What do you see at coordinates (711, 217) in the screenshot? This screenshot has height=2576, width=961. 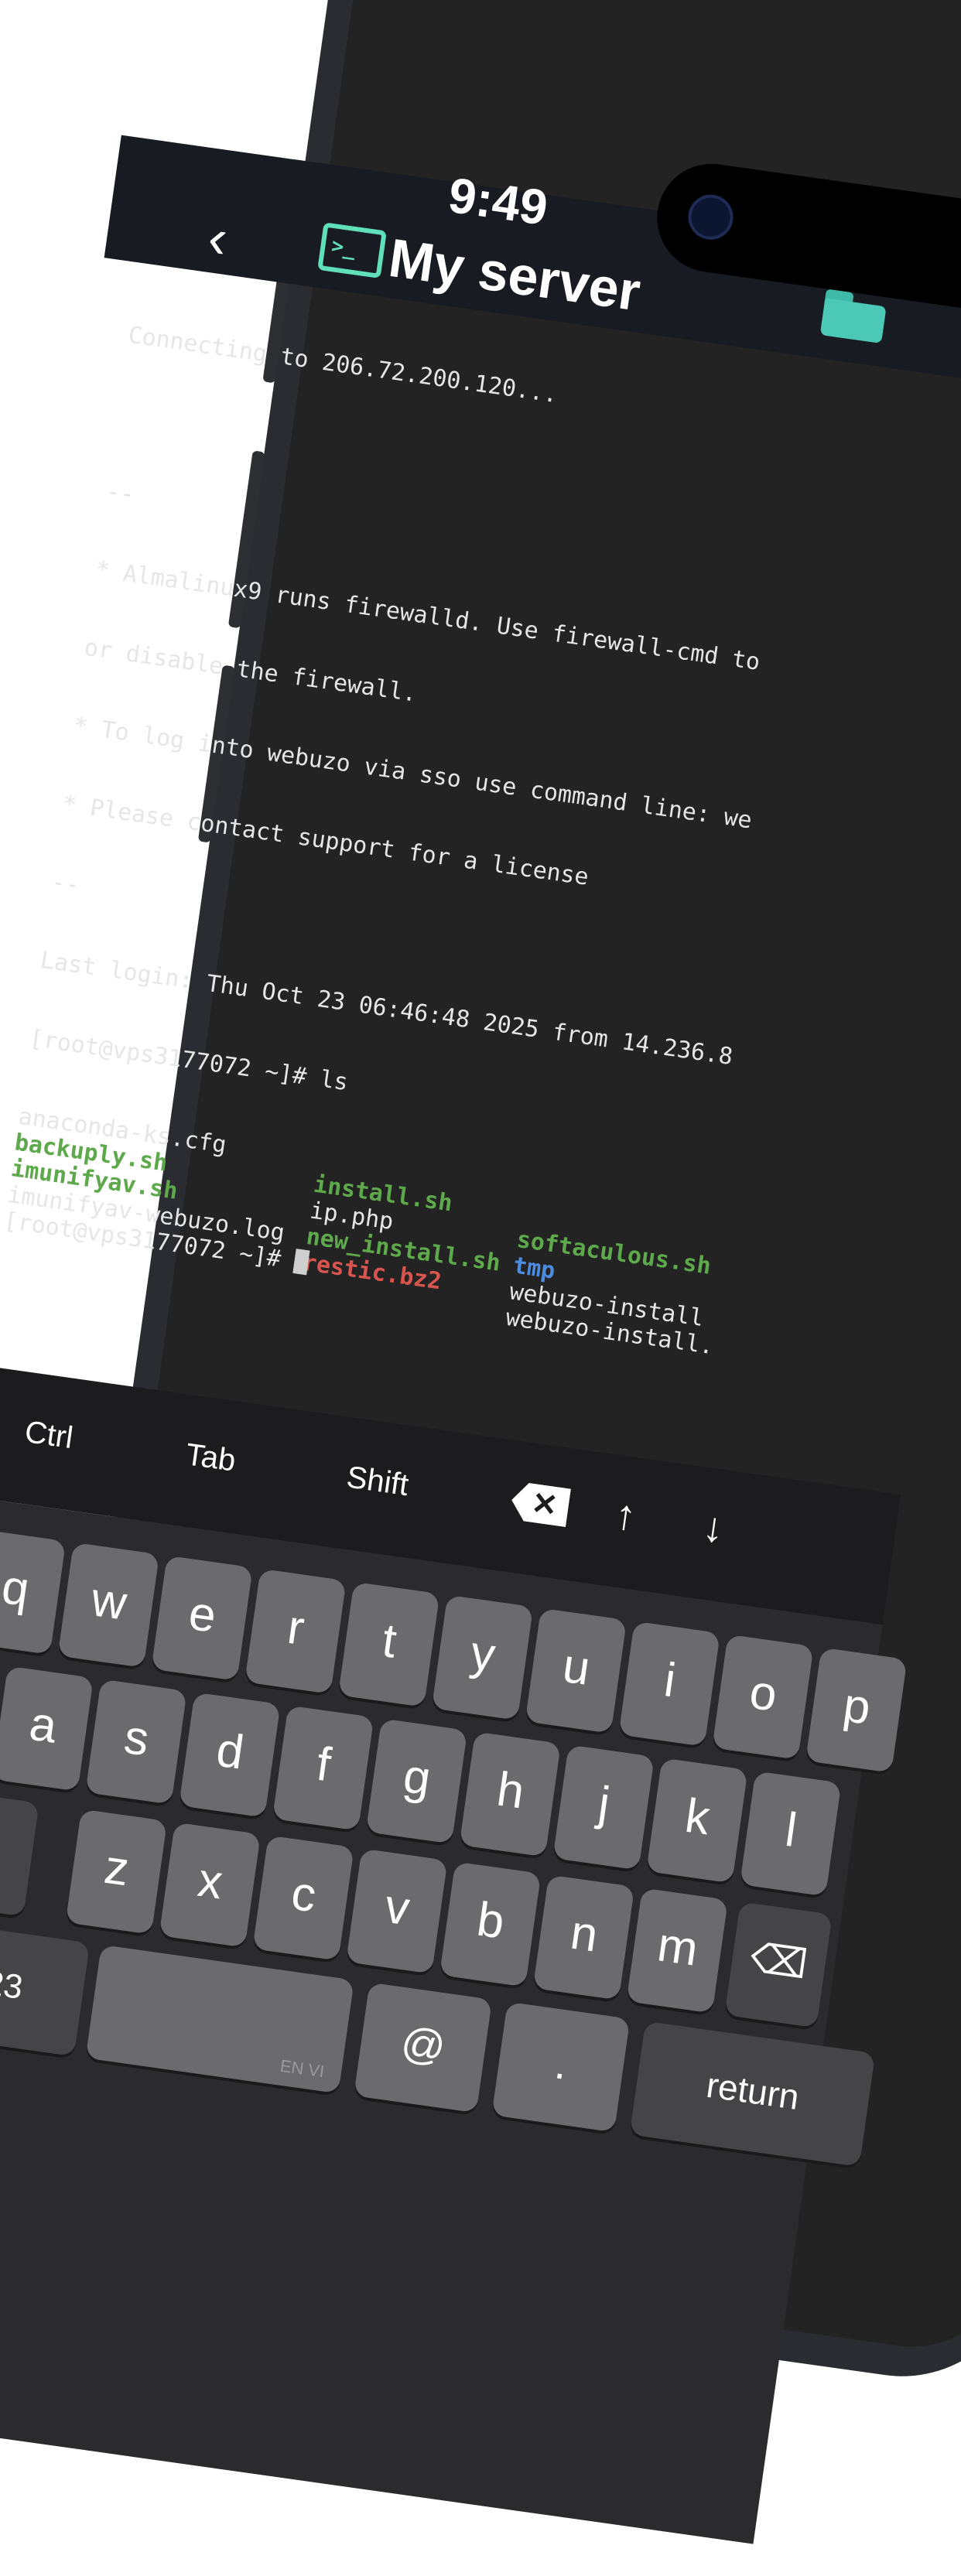 I see `camera-icon` at bounding box center [711, 217].